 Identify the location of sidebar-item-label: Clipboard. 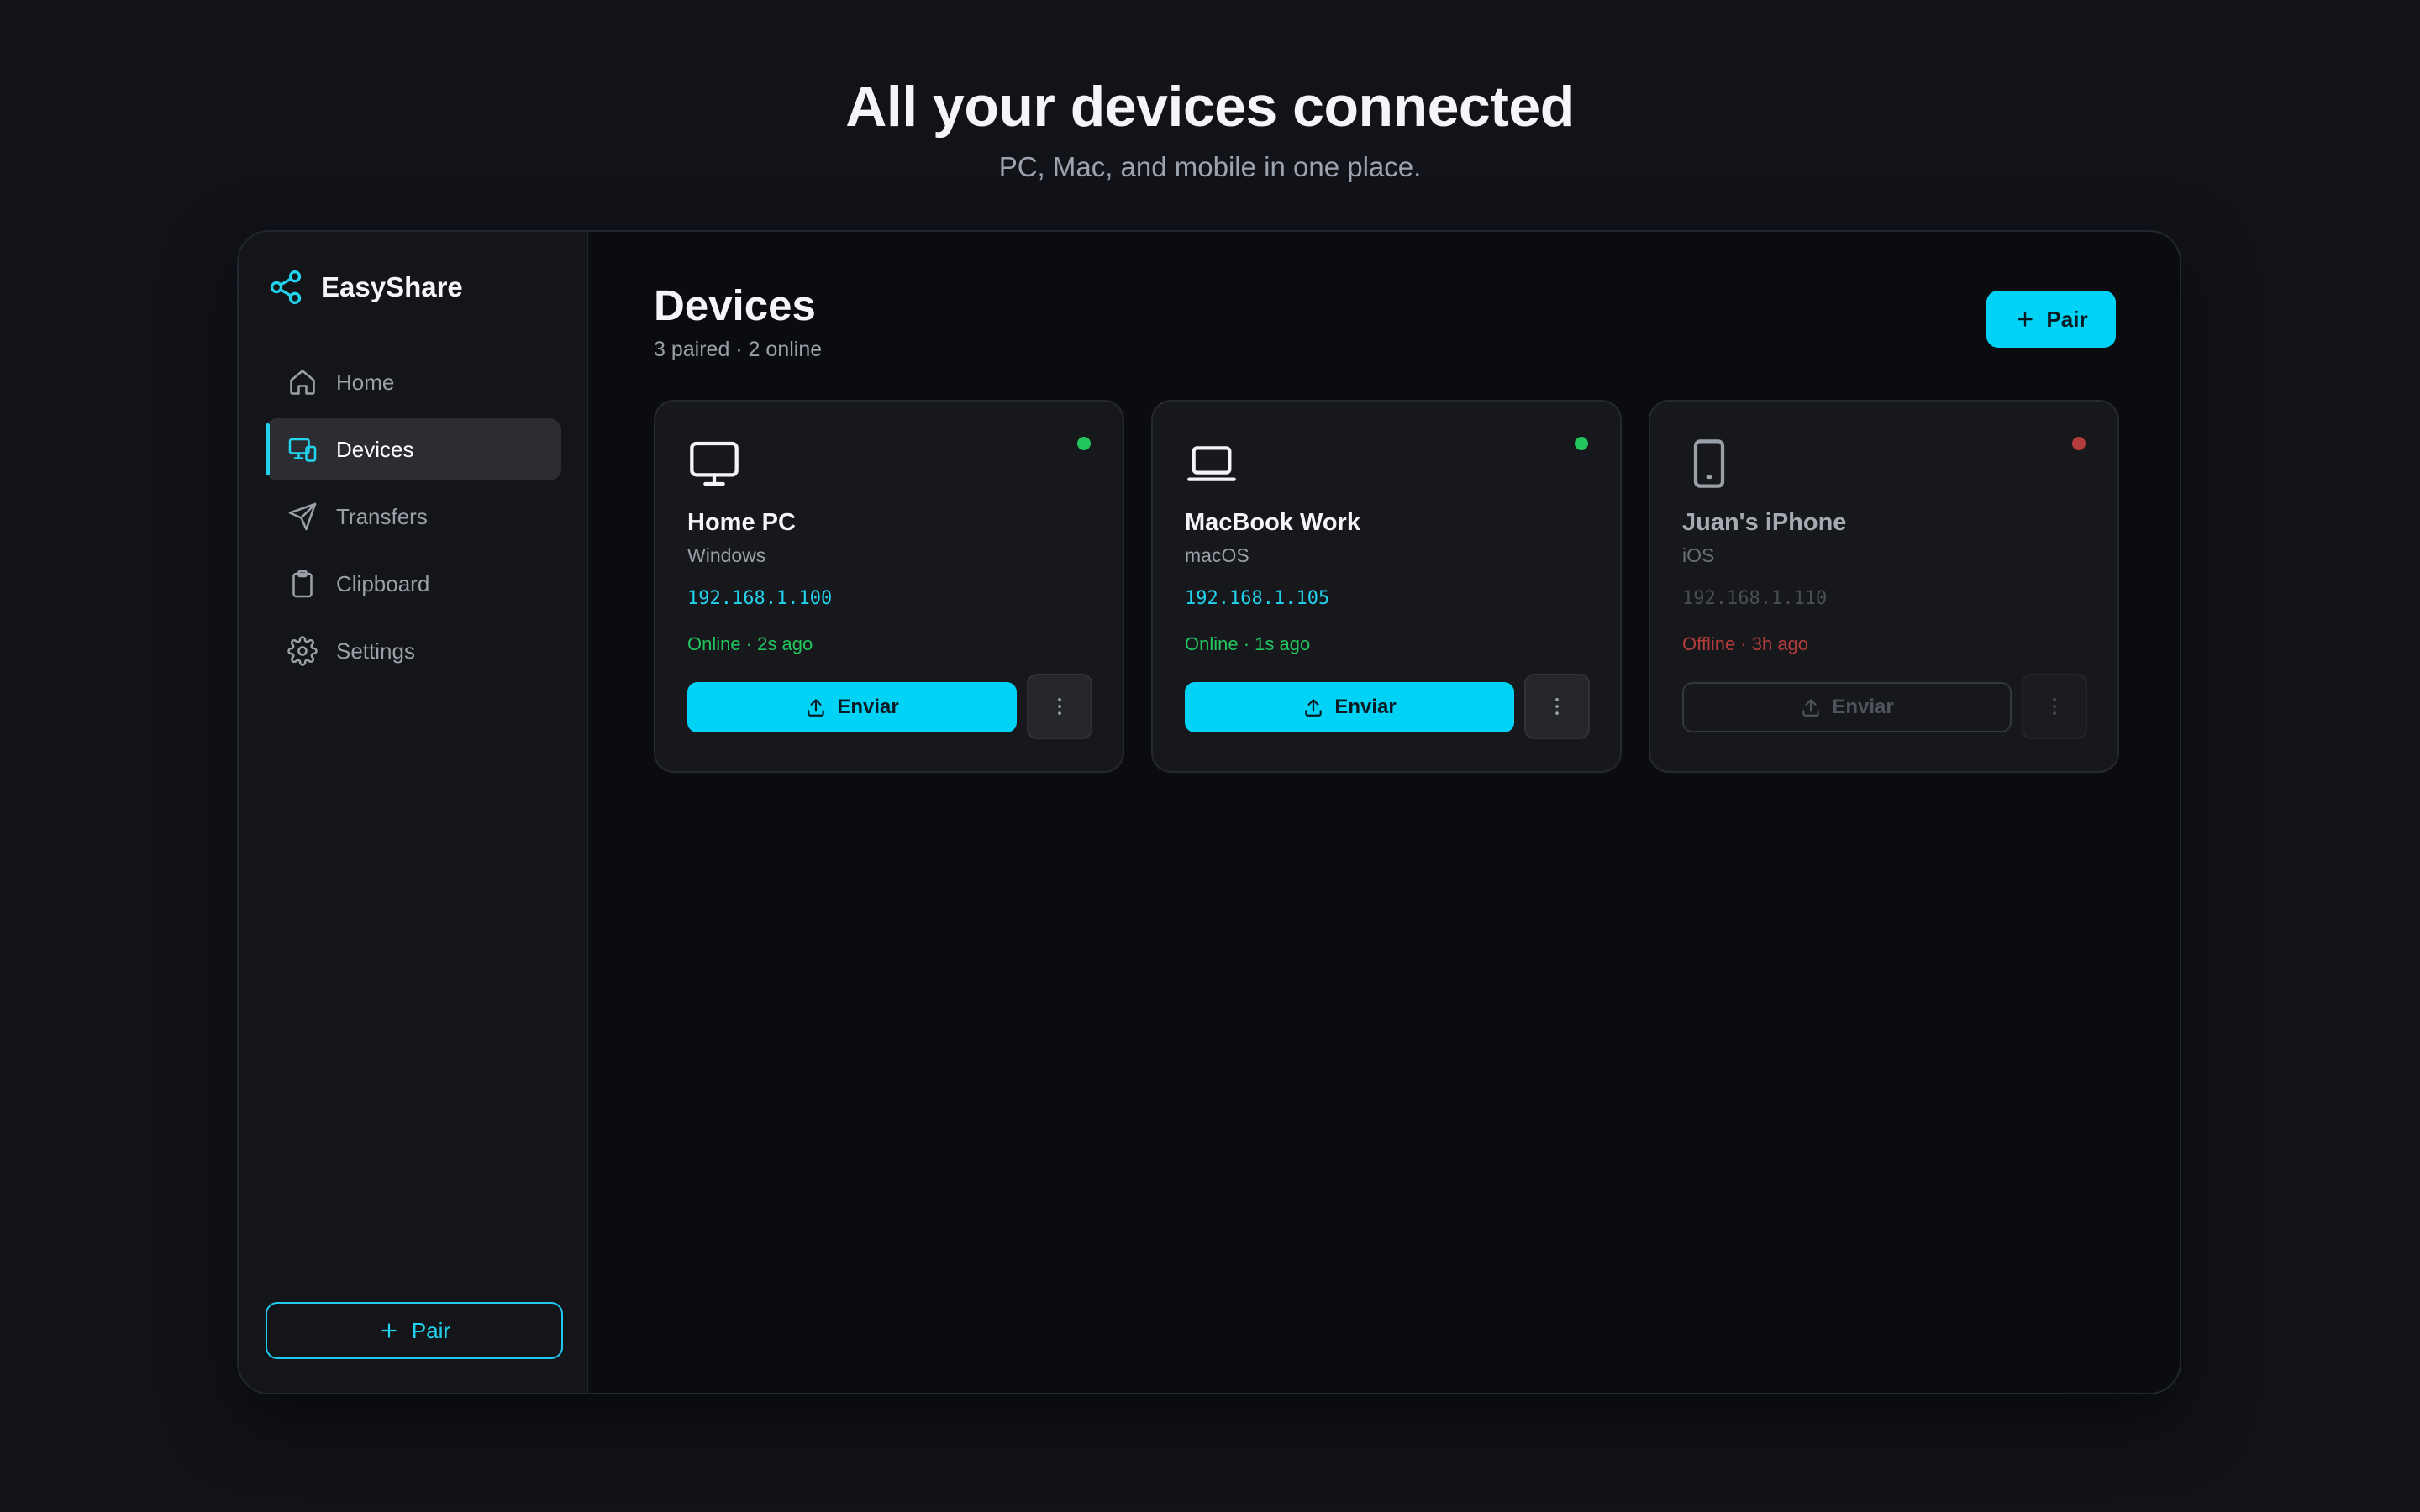
(383, 583).